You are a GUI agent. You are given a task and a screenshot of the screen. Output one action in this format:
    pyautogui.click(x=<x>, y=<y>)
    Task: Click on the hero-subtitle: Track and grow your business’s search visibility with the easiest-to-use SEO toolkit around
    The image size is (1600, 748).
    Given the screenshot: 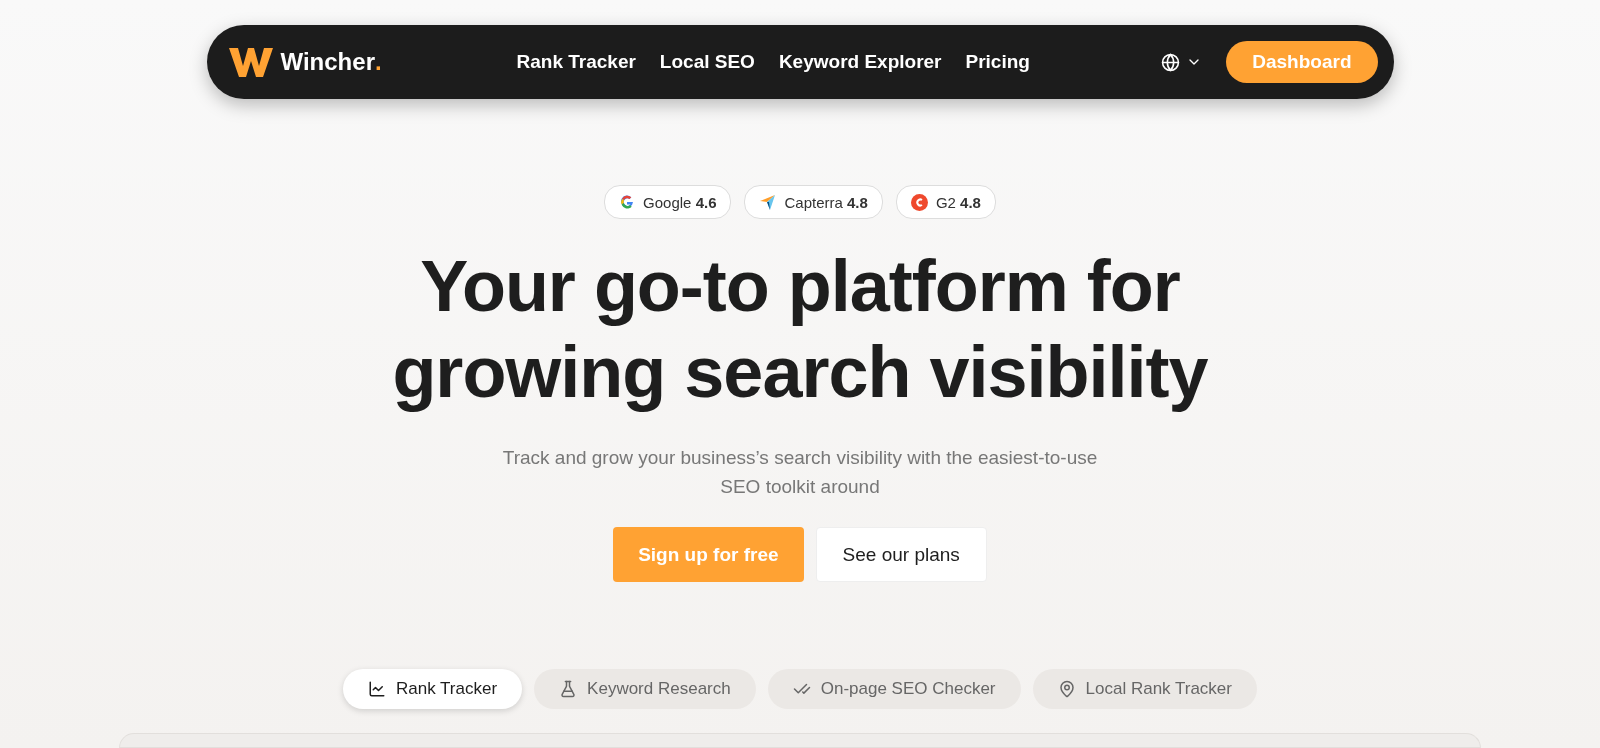 What is the action you would take?
    pyautogui.click(x=800, y=472)
    